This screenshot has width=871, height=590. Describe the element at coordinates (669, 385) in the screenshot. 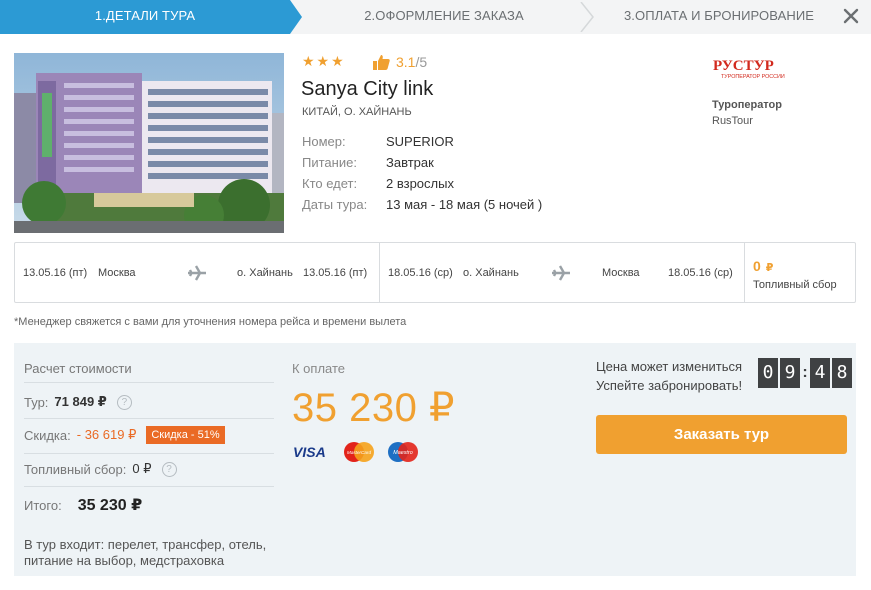

I see `hurry-line: Успейте забронировать!` at that location.